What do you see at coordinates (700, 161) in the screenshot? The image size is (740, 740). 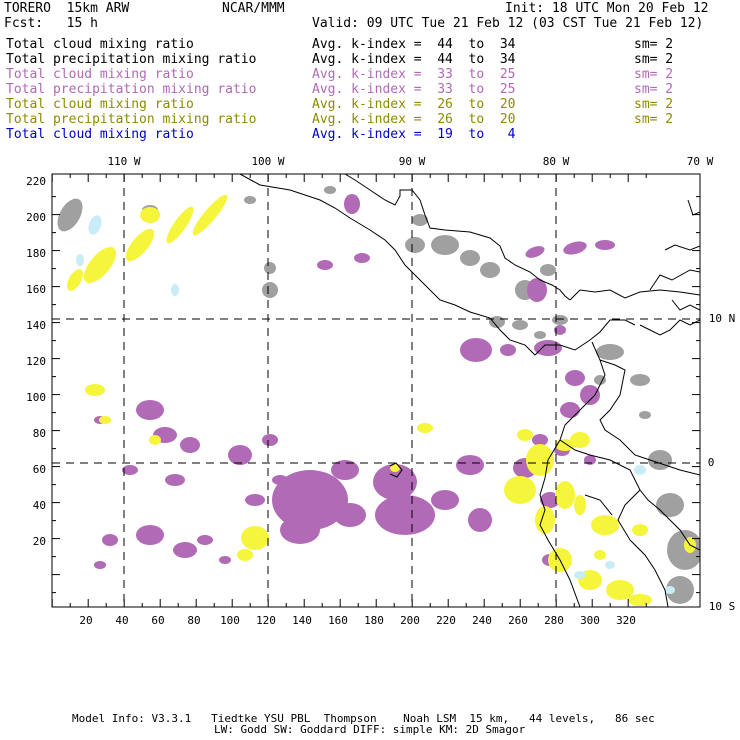 I see `longitude-label: 70 W` at bounding box center [700, 161].